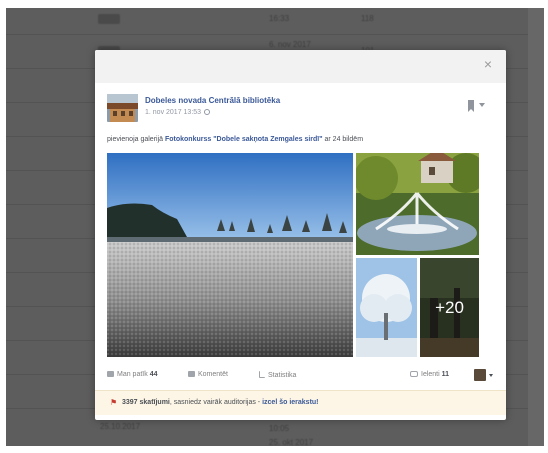  I want to click on row-date: 25. okt 2017, so click(291, 442).